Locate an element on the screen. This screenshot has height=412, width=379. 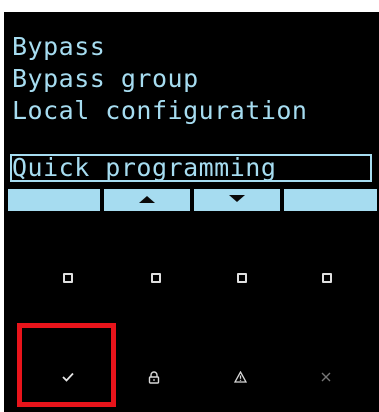
softkey-down is located at coordinates (237, 200).